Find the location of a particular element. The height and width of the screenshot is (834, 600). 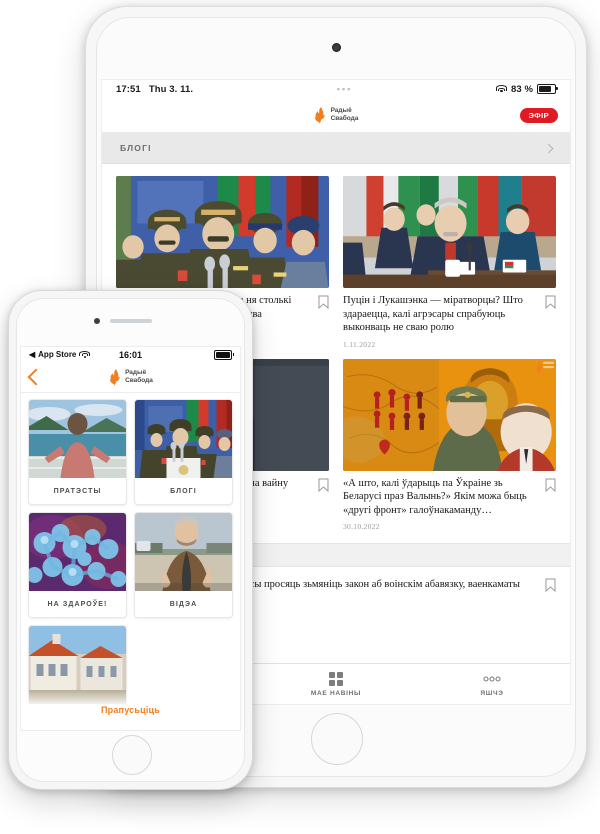

section-header-blogs: БЛОГІ is located at coordinates (336, 148).